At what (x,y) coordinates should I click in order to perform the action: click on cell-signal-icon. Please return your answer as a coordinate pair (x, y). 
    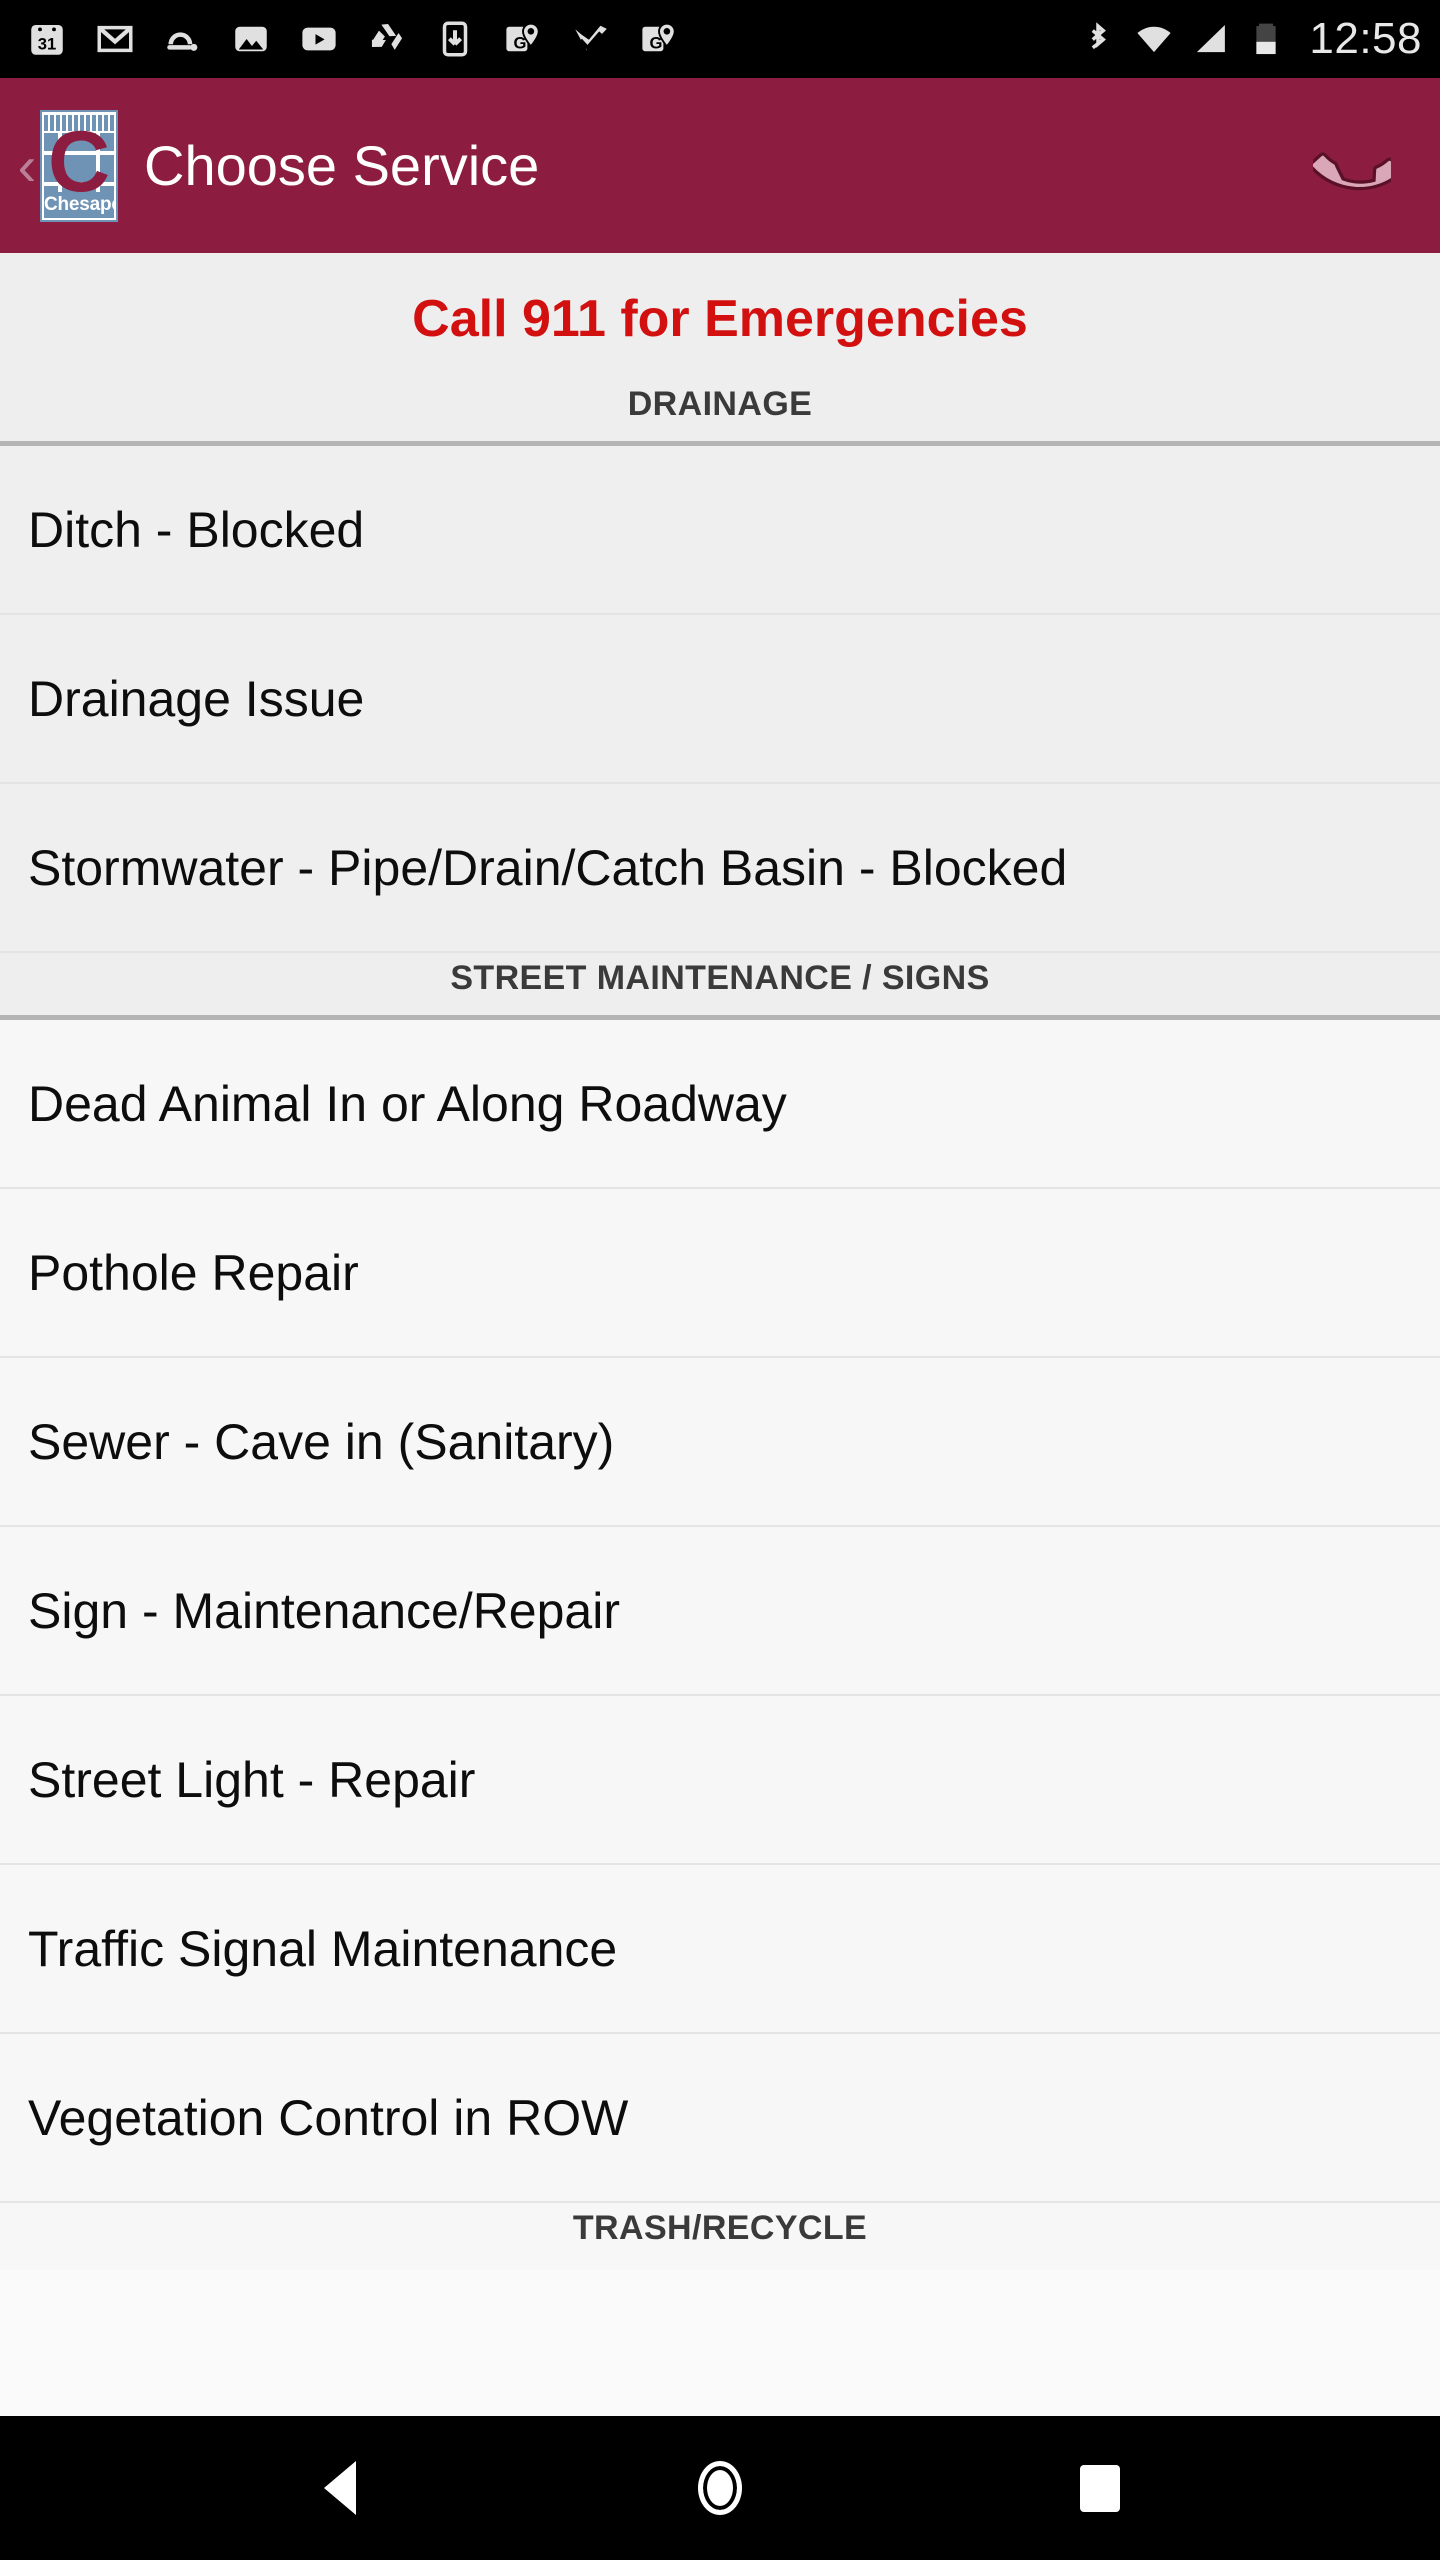
    Looking at the image, I should click on (1210, 39).